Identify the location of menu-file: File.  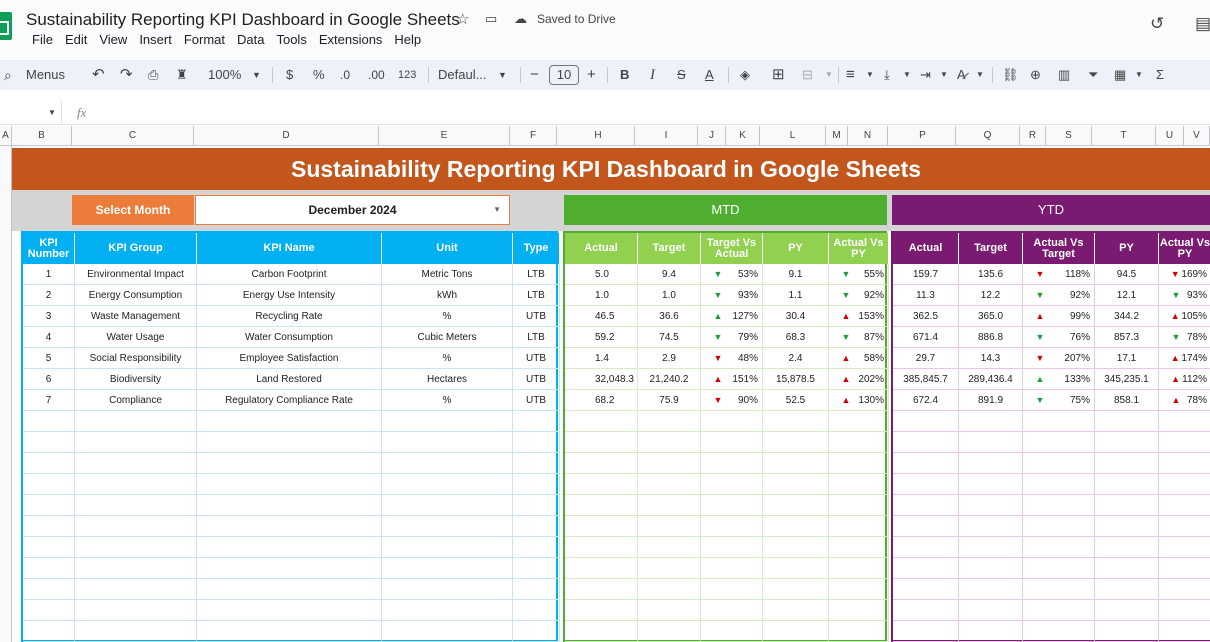
(42, 40).